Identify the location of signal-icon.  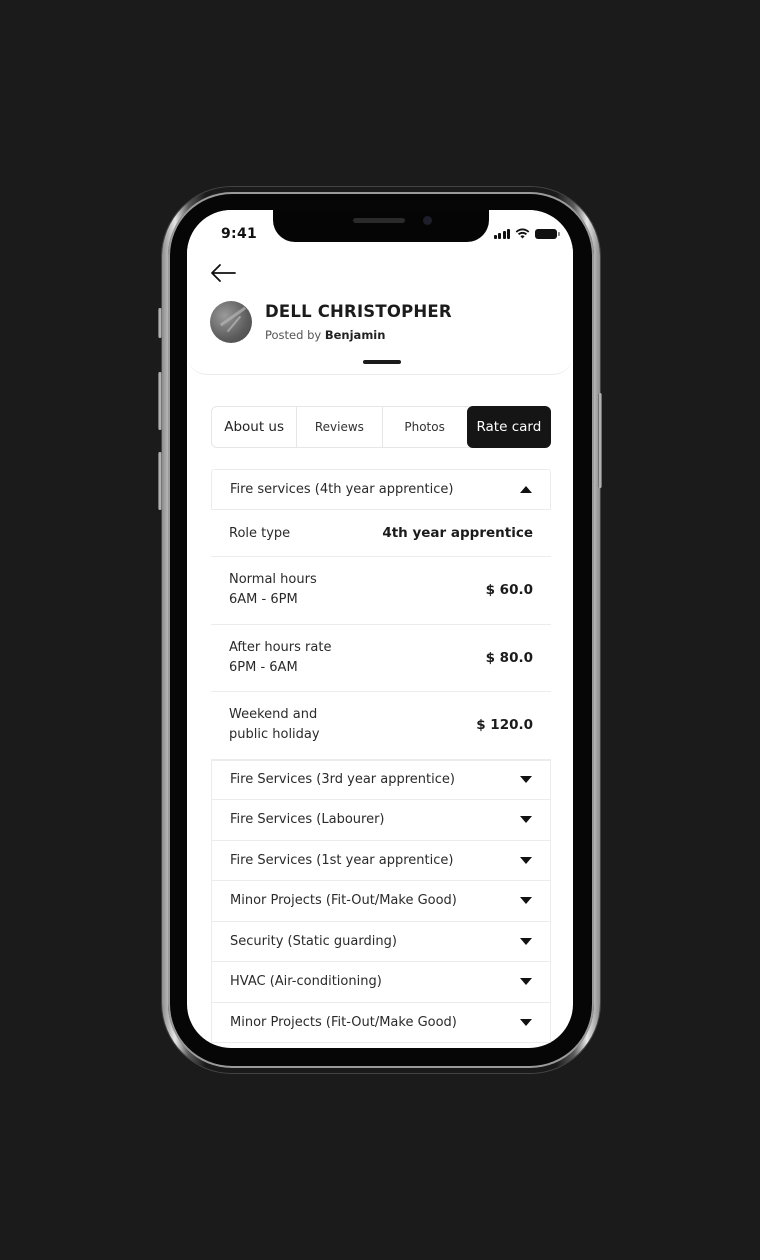
(501, 234).